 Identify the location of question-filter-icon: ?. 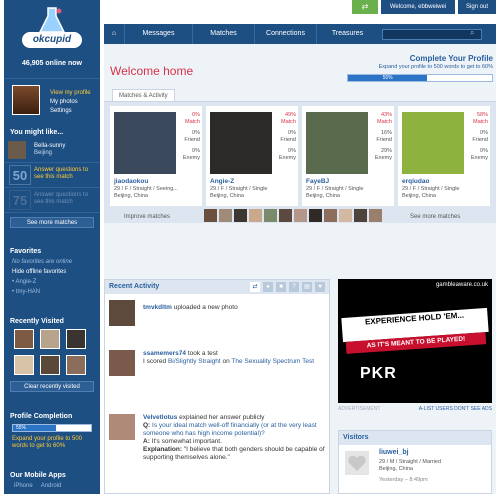
(294, 287).